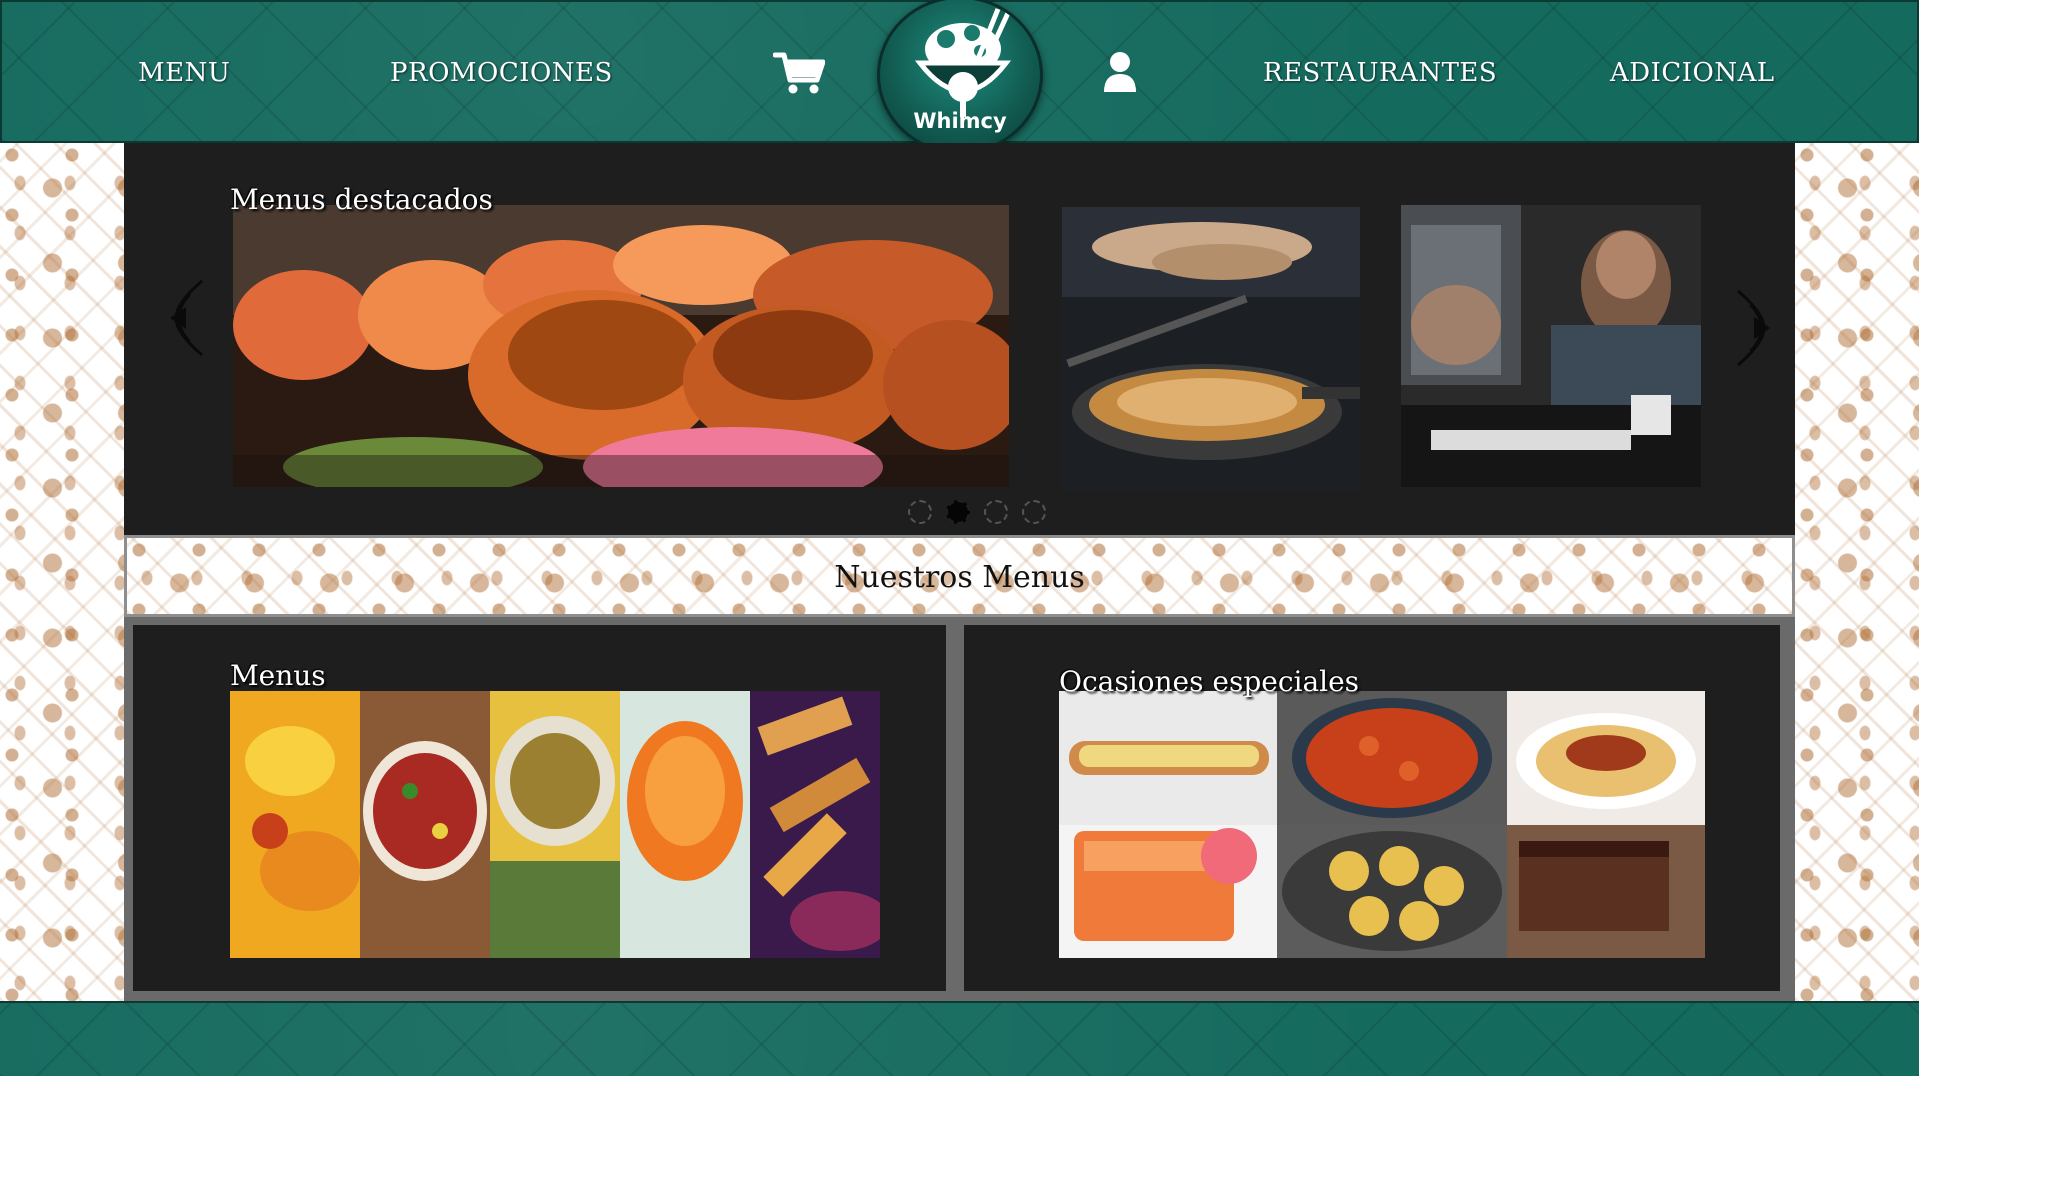 This screenshot has height=1183, width=2072. What do you see at coordinates (959, 1038) in the screenshot?
I see `footer-bar` at bounding box center [959, 1038].